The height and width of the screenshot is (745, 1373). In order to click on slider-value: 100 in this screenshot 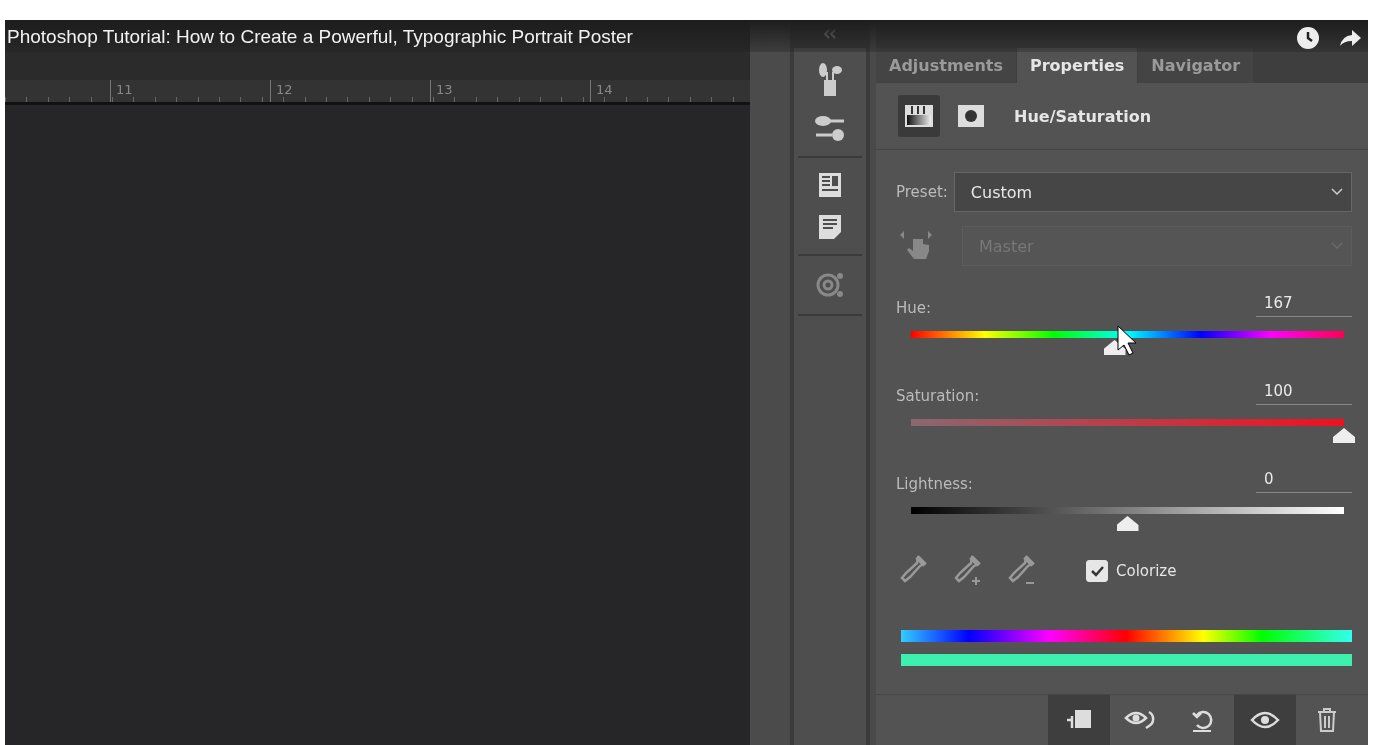, I will do `click(1304, 393)`.